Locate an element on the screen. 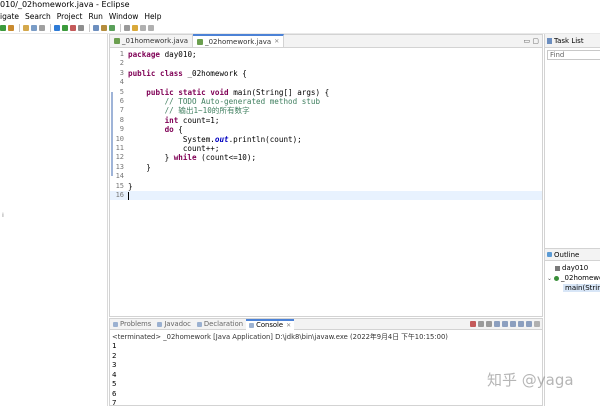  tab-label: Console is located at coordinates (270, 325).